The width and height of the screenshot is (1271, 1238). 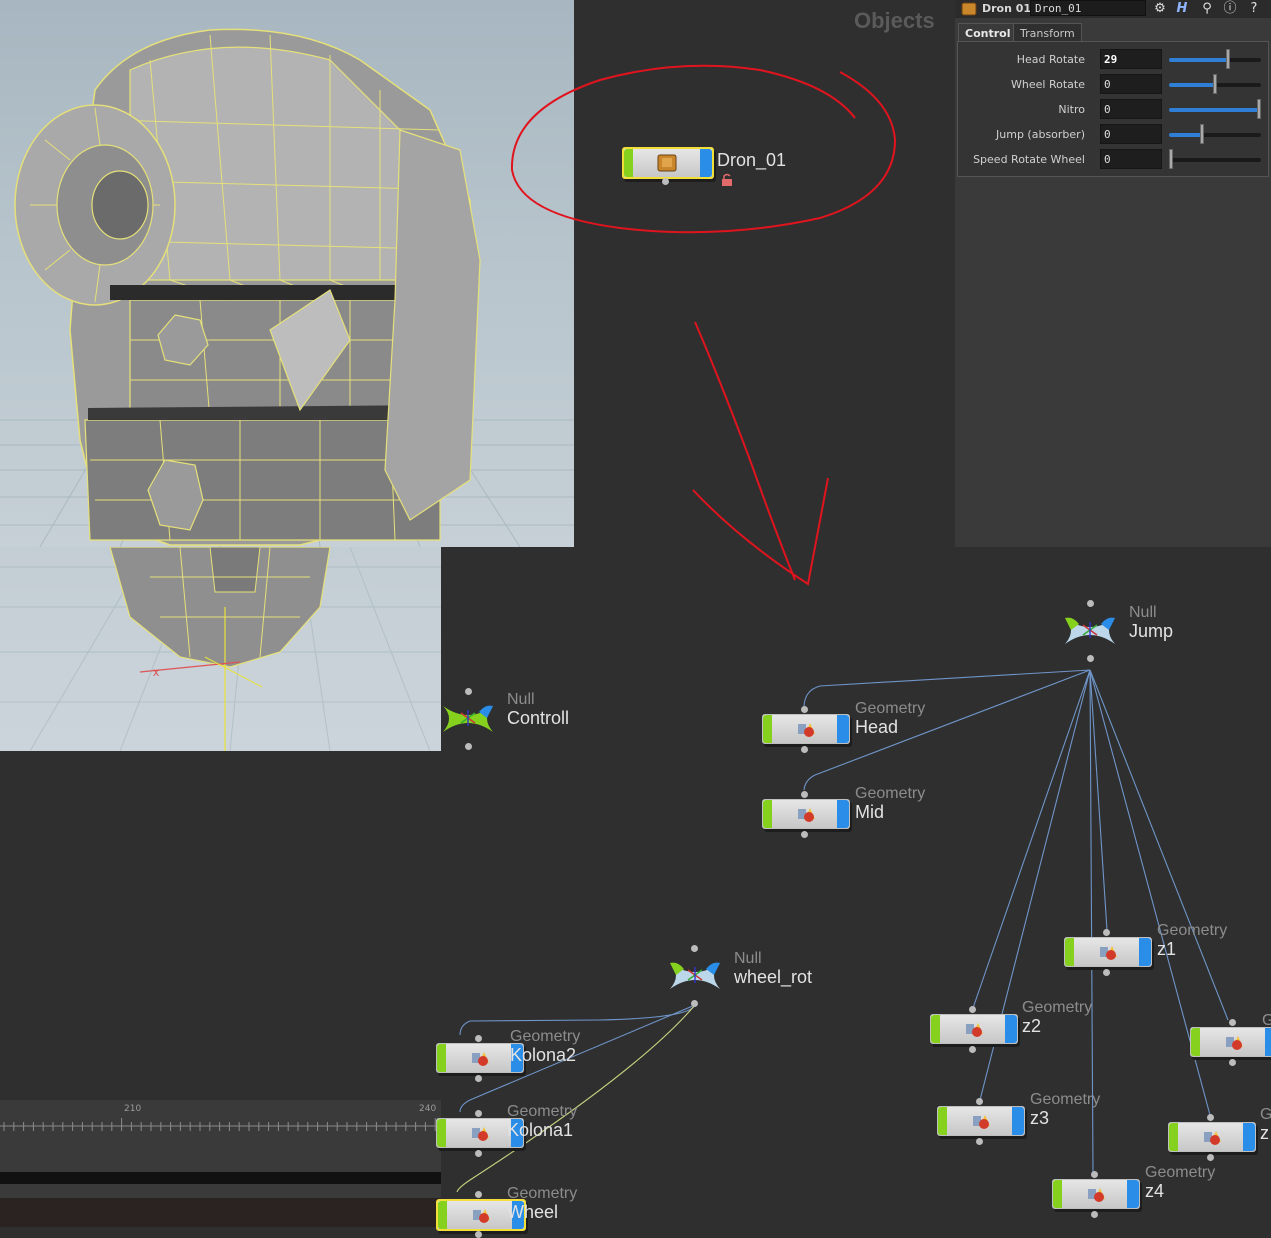 What do you see at coordinates (1071, 109) in the screenshot?
I see `param-label: Nitro` at bounding box center [1071, 109].